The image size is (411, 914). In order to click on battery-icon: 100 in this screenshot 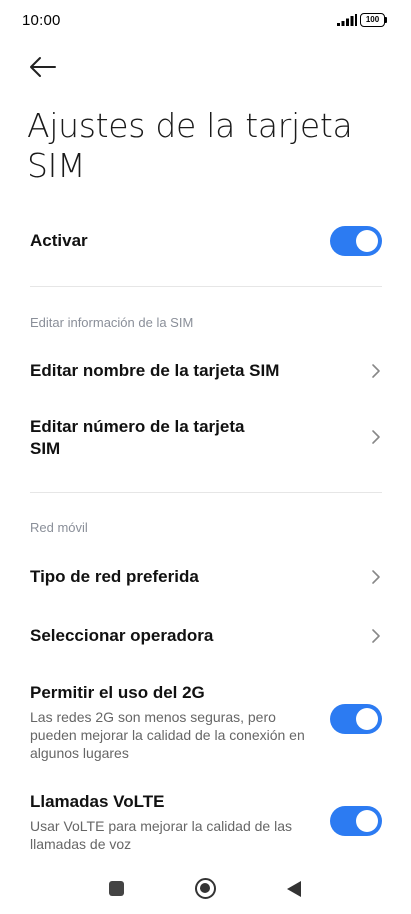, I will do `click(374, 20)`.